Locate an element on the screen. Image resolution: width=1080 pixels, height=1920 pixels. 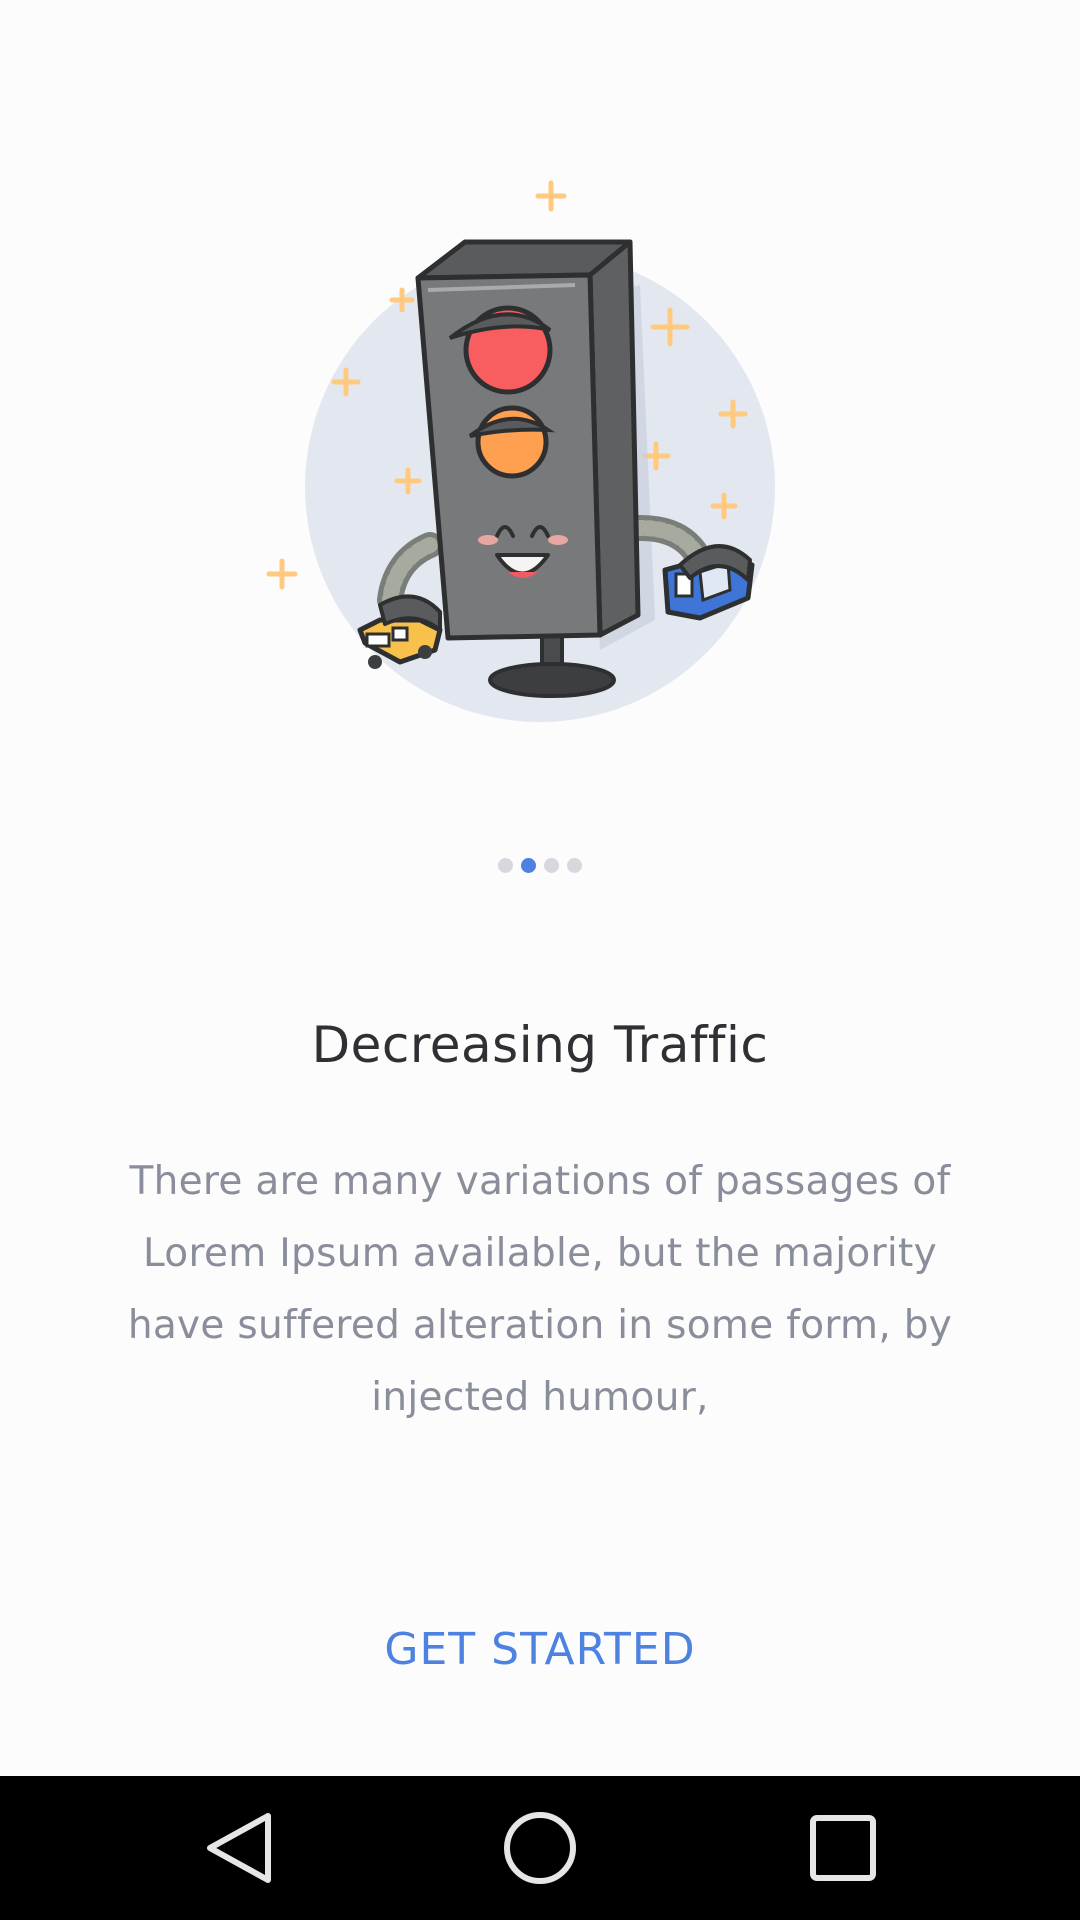
get-started-button: GET STARTED is located at coordinates (540, 1650).